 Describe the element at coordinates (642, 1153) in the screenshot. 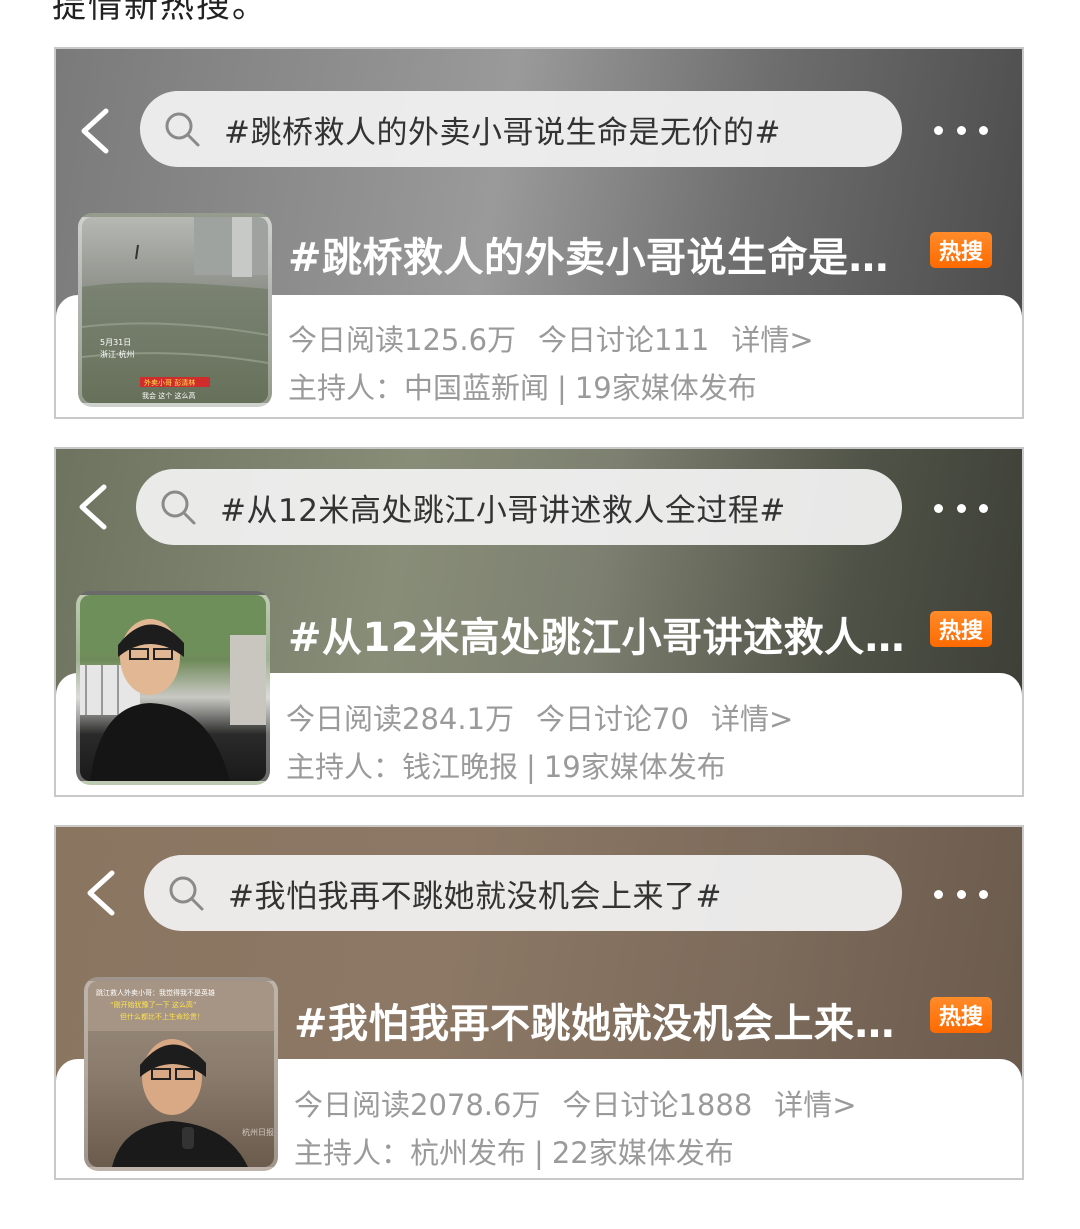

I see `media-count: 22家媒体发布` at that location.